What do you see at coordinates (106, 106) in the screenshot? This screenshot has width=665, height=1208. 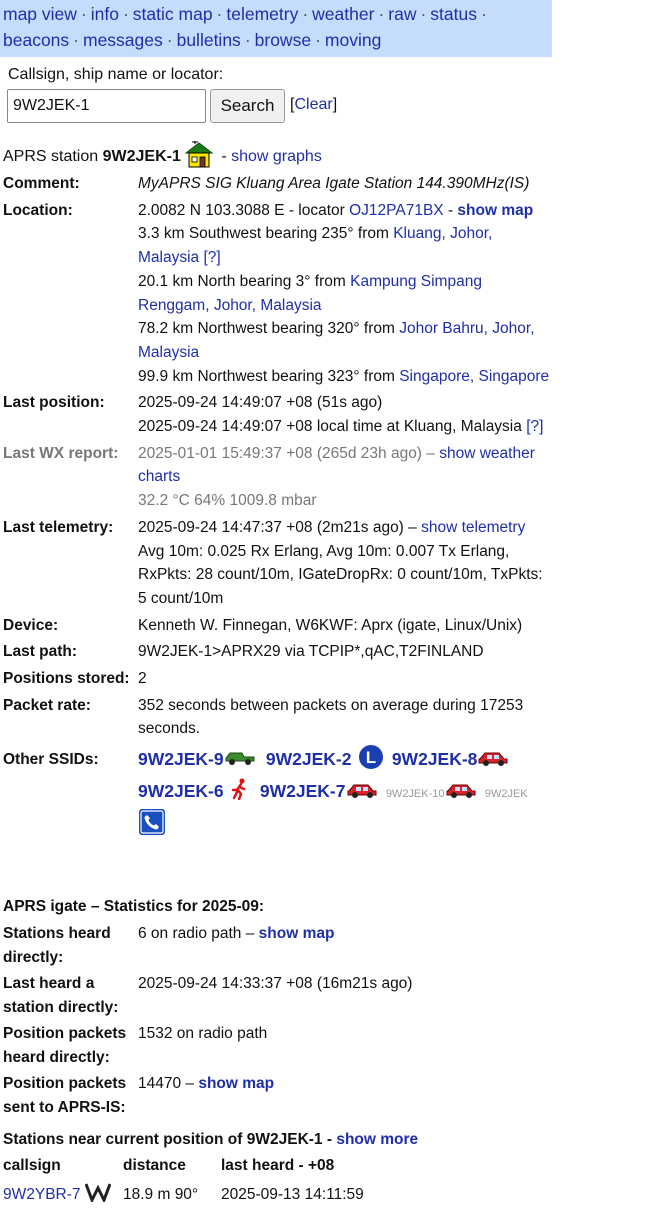 I see `search-input` at bounding box center [106, 106].